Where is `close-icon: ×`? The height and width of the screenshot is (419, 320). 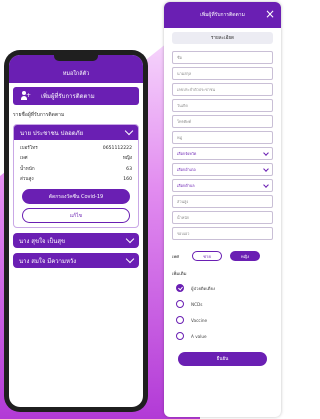 close-icon: × is located at coordinates (270, 14).